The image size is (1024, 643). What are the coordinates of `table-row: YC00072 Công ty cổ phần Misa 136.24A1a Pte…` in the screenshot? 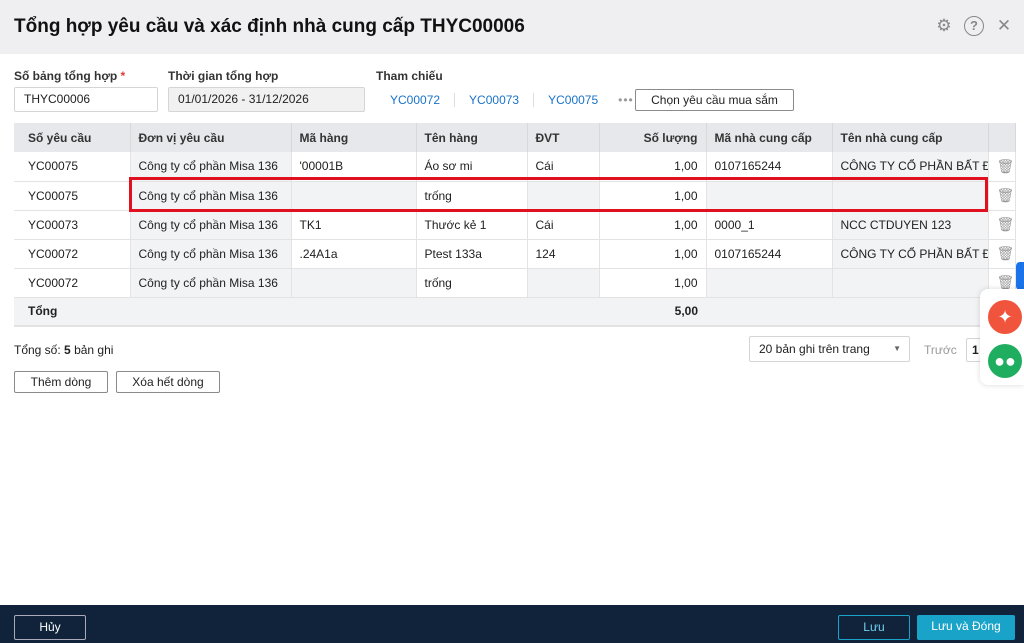 It's located at (515, 254).